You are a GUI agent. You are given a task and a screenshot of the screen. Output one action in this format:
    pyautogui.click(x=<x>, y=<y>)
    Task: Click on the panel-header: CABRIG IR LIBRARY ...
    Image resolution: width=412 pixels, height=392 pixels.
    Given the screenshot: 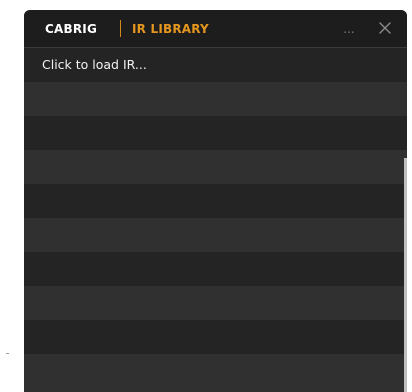 What is the action you would take?
    pyautogui.click(x=215, y=29)
    